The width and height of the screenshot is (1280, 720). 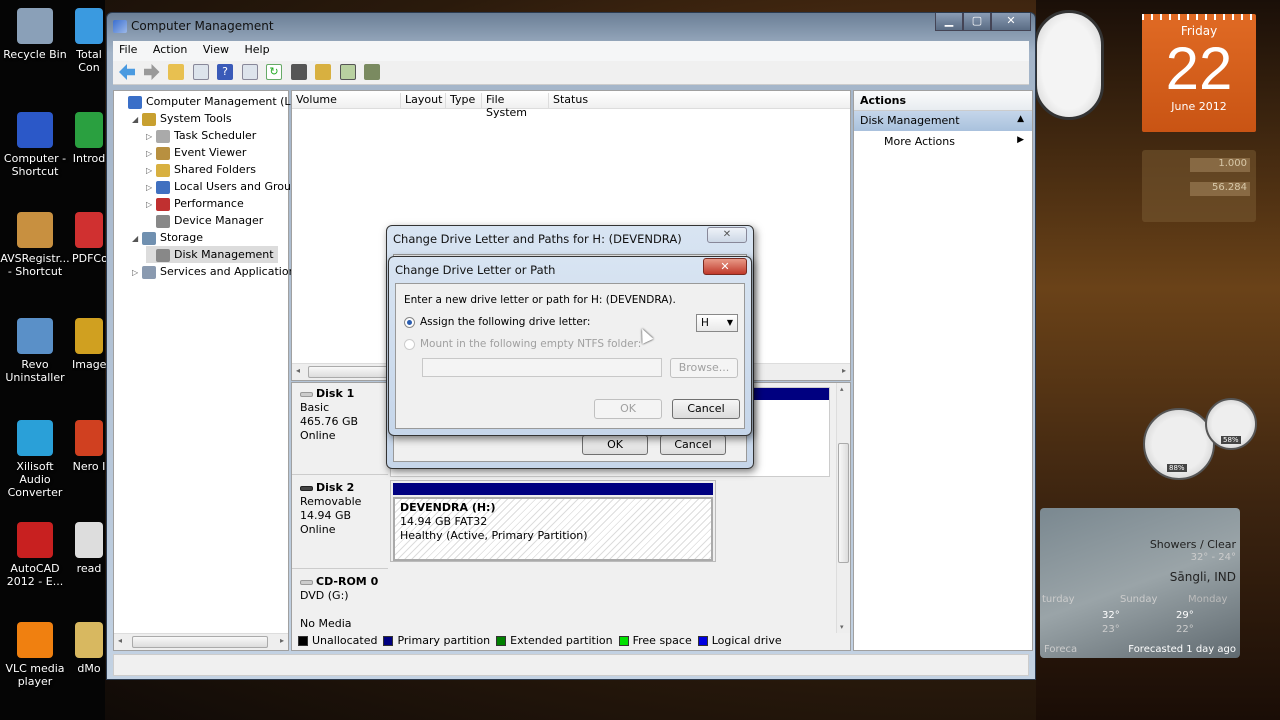 What do you see at coordinates (89, 446) in the screenshot?
I see `desktop-icon: Nero I` at bounding box center [89, 446].